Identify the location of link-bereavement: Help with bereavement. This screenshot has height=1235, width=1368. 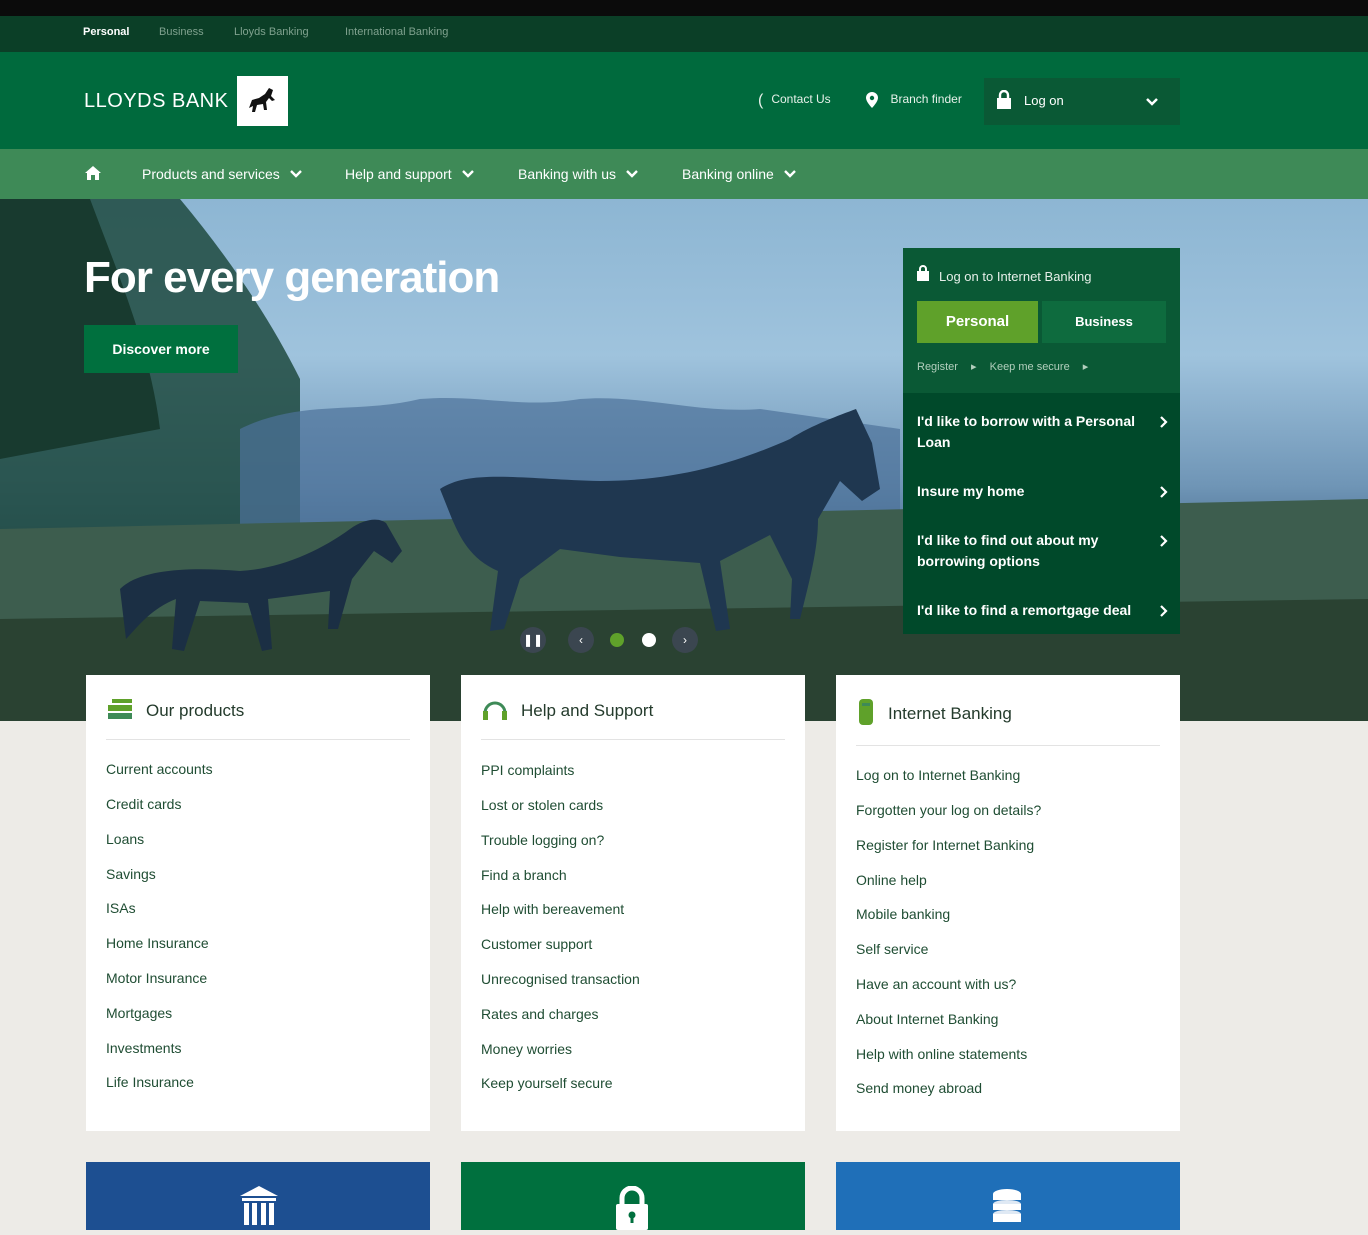
(552, 909).